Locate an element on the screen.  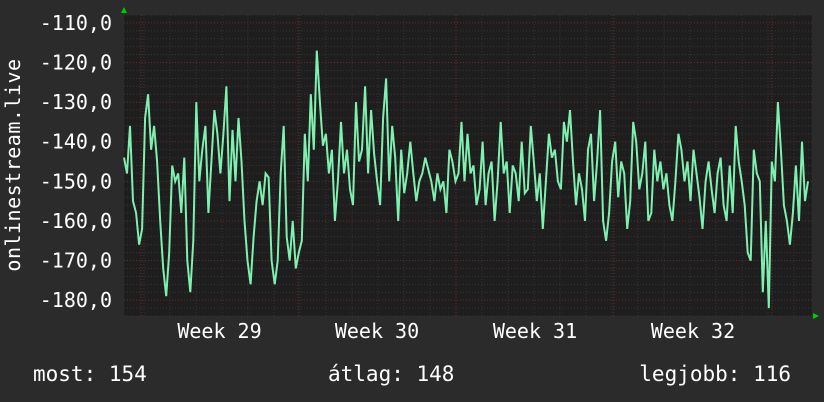
best-value-label: legjobb: 116 is located at coordinates (715, 374).